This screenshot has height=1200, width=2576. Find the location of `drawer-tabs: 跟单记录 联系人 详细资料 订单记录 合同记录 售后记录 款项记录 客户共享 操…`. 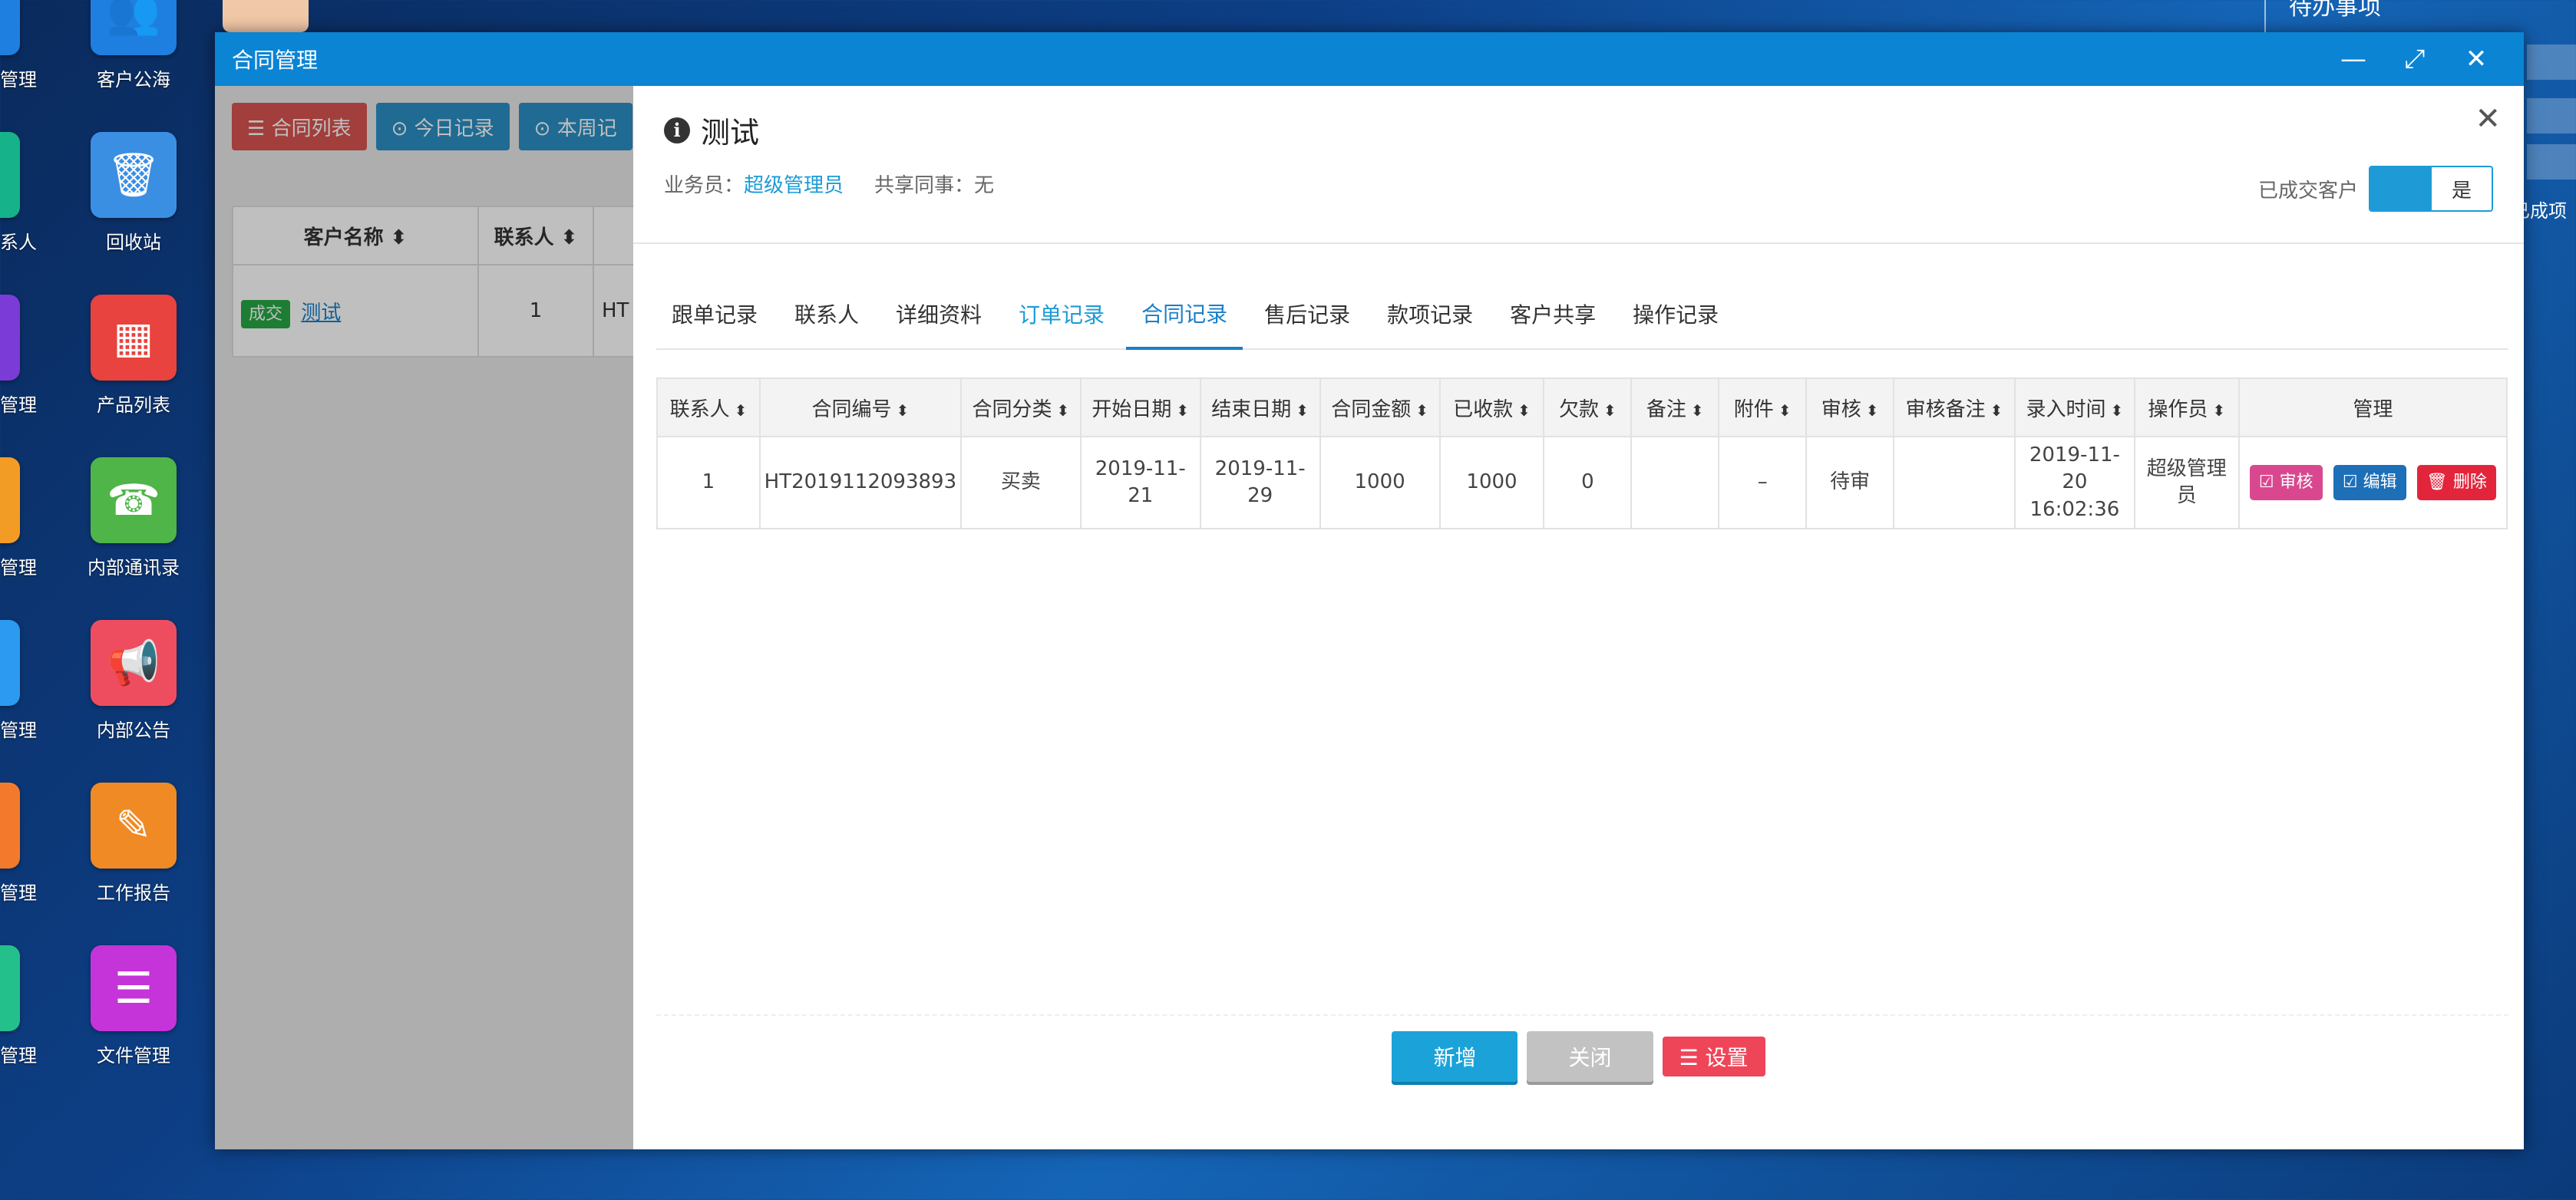

drawer-tabs: 跟单记录 联系人 详细资料 订单记录 合同记录 售后记录 款项记录 客户共享 操… is located at coordinates (1582, 314).